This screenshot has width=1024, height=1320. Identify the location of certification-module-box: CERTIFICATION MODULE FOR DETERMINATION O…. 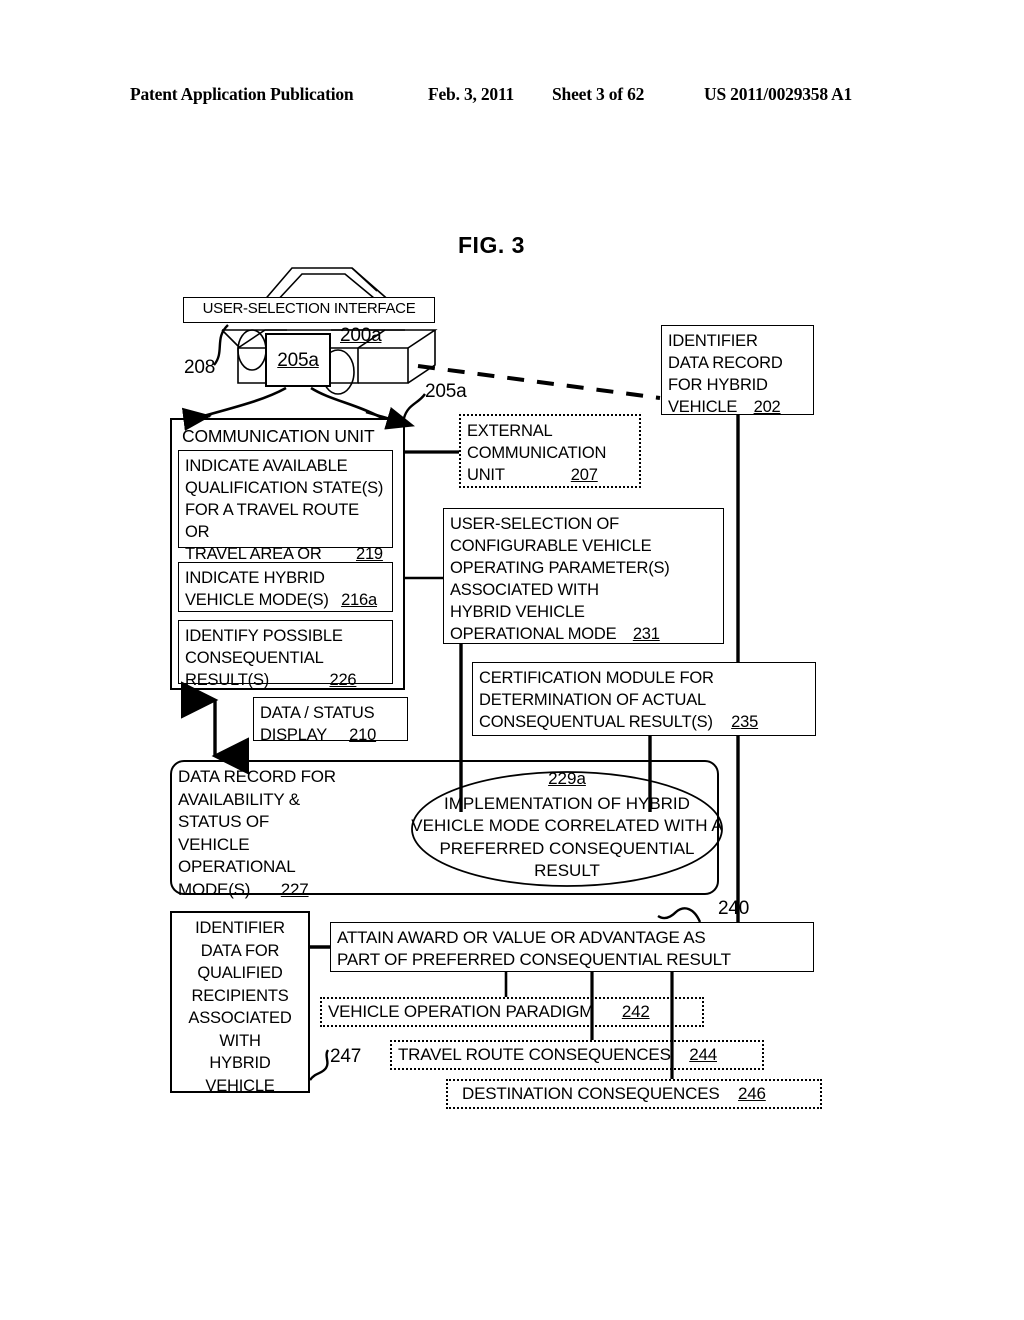
(644, 699).